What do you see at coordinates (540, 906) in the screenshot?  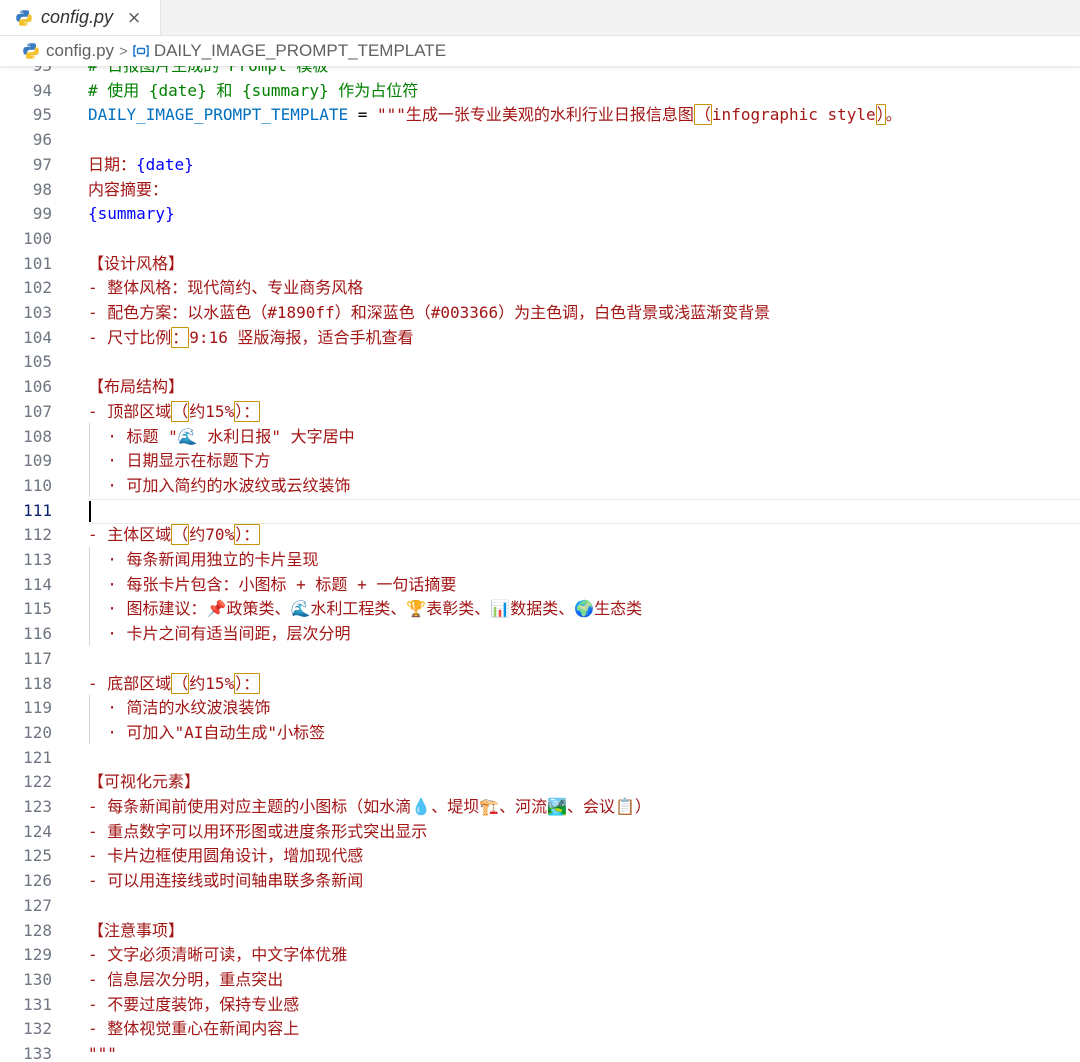 I see `code-line: 127` at bounding box center [540, 906].